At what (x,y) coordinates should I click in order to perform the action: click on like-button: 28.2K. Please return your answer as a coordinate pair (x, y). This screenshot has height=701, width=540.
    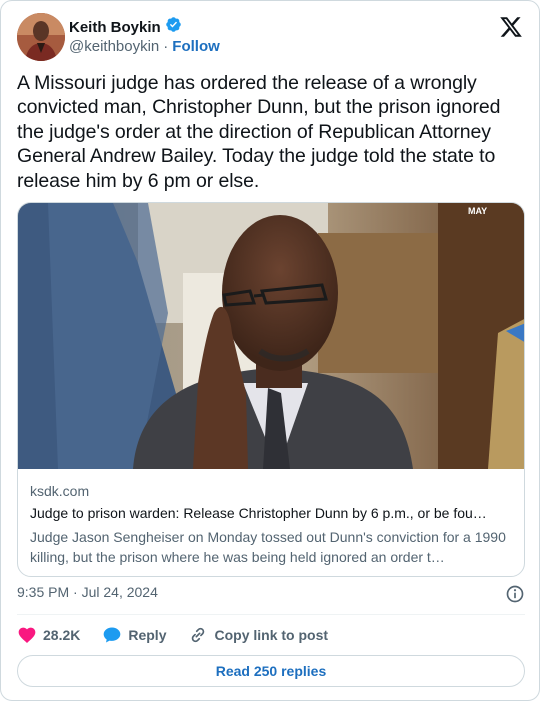
    Looking at the image, I should click on (48, 635).